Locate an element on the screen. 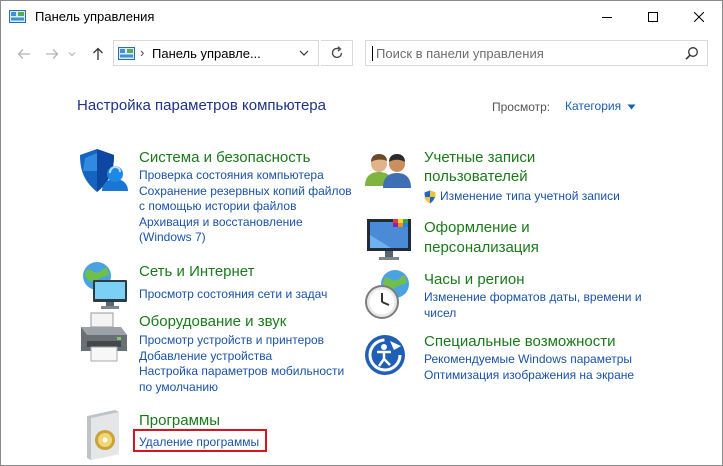 The height and width of the screenshot is (466, 723). link-network-status: Просмотр состояния сети и задач is located at coordinates (233, 295).